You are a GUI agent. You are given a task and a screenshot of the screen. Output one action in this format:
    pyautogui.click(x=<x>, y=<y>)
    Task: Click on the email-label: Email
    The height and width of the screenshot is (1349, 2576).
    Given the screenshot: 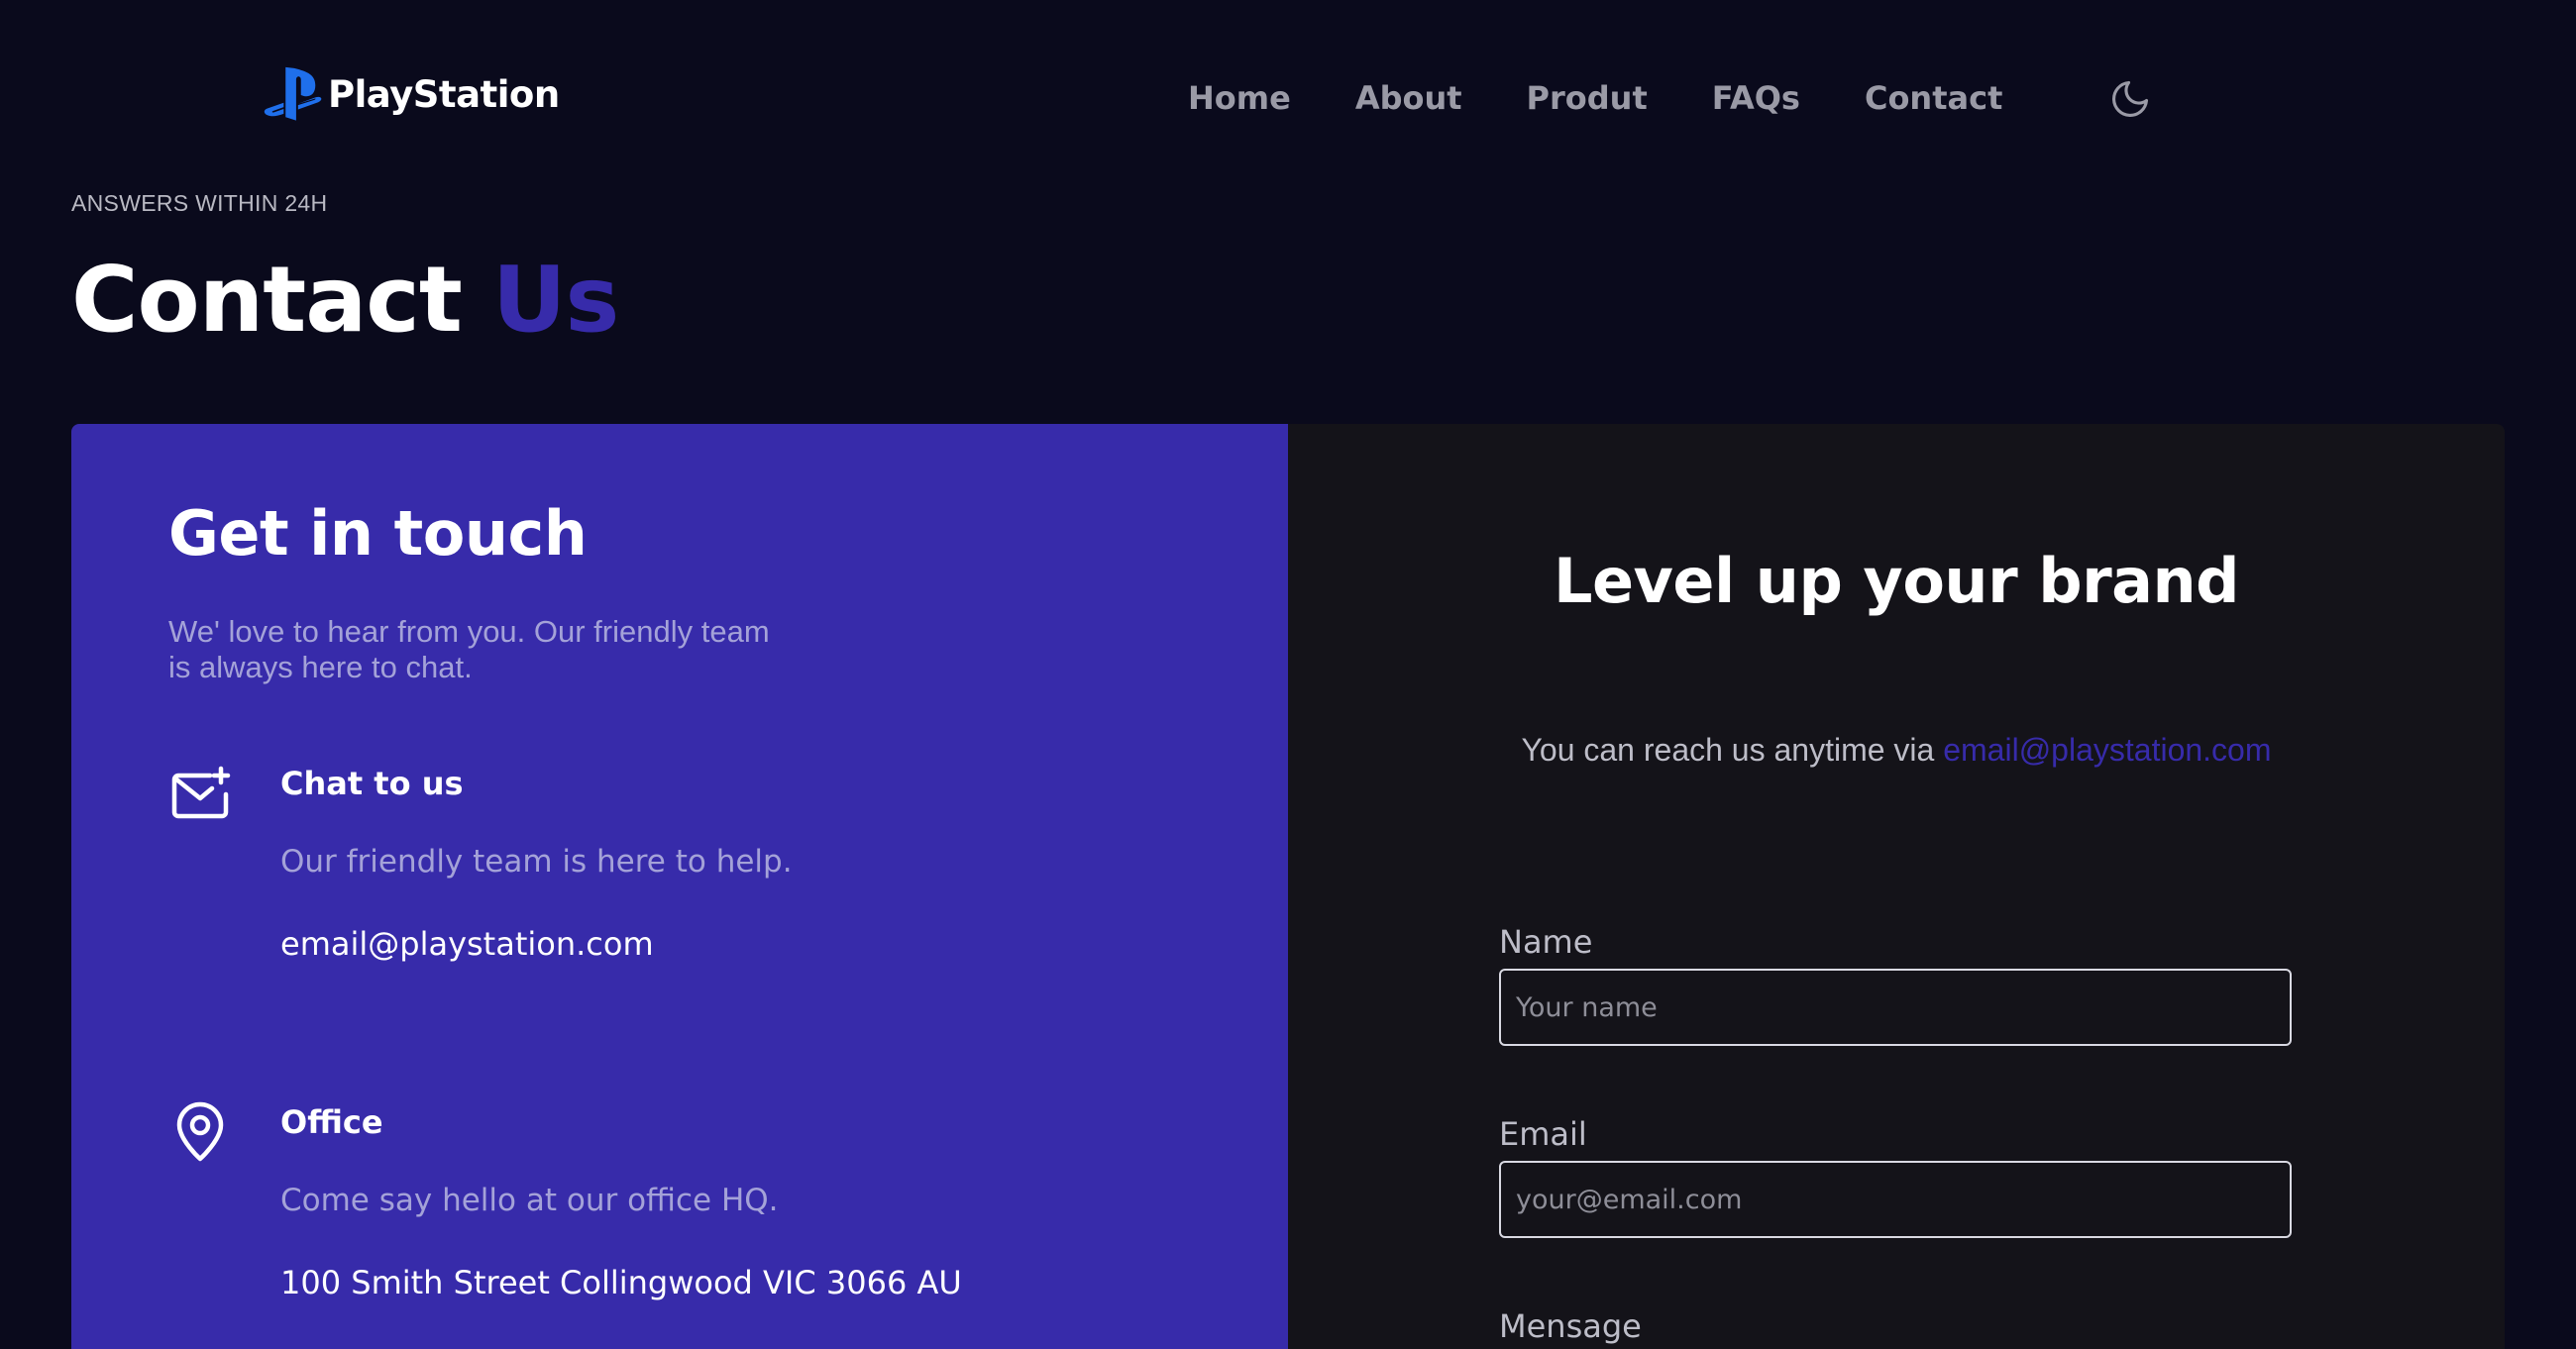 What is the action you would take?
    pyautogui.click(x=1543, y=1134)
    